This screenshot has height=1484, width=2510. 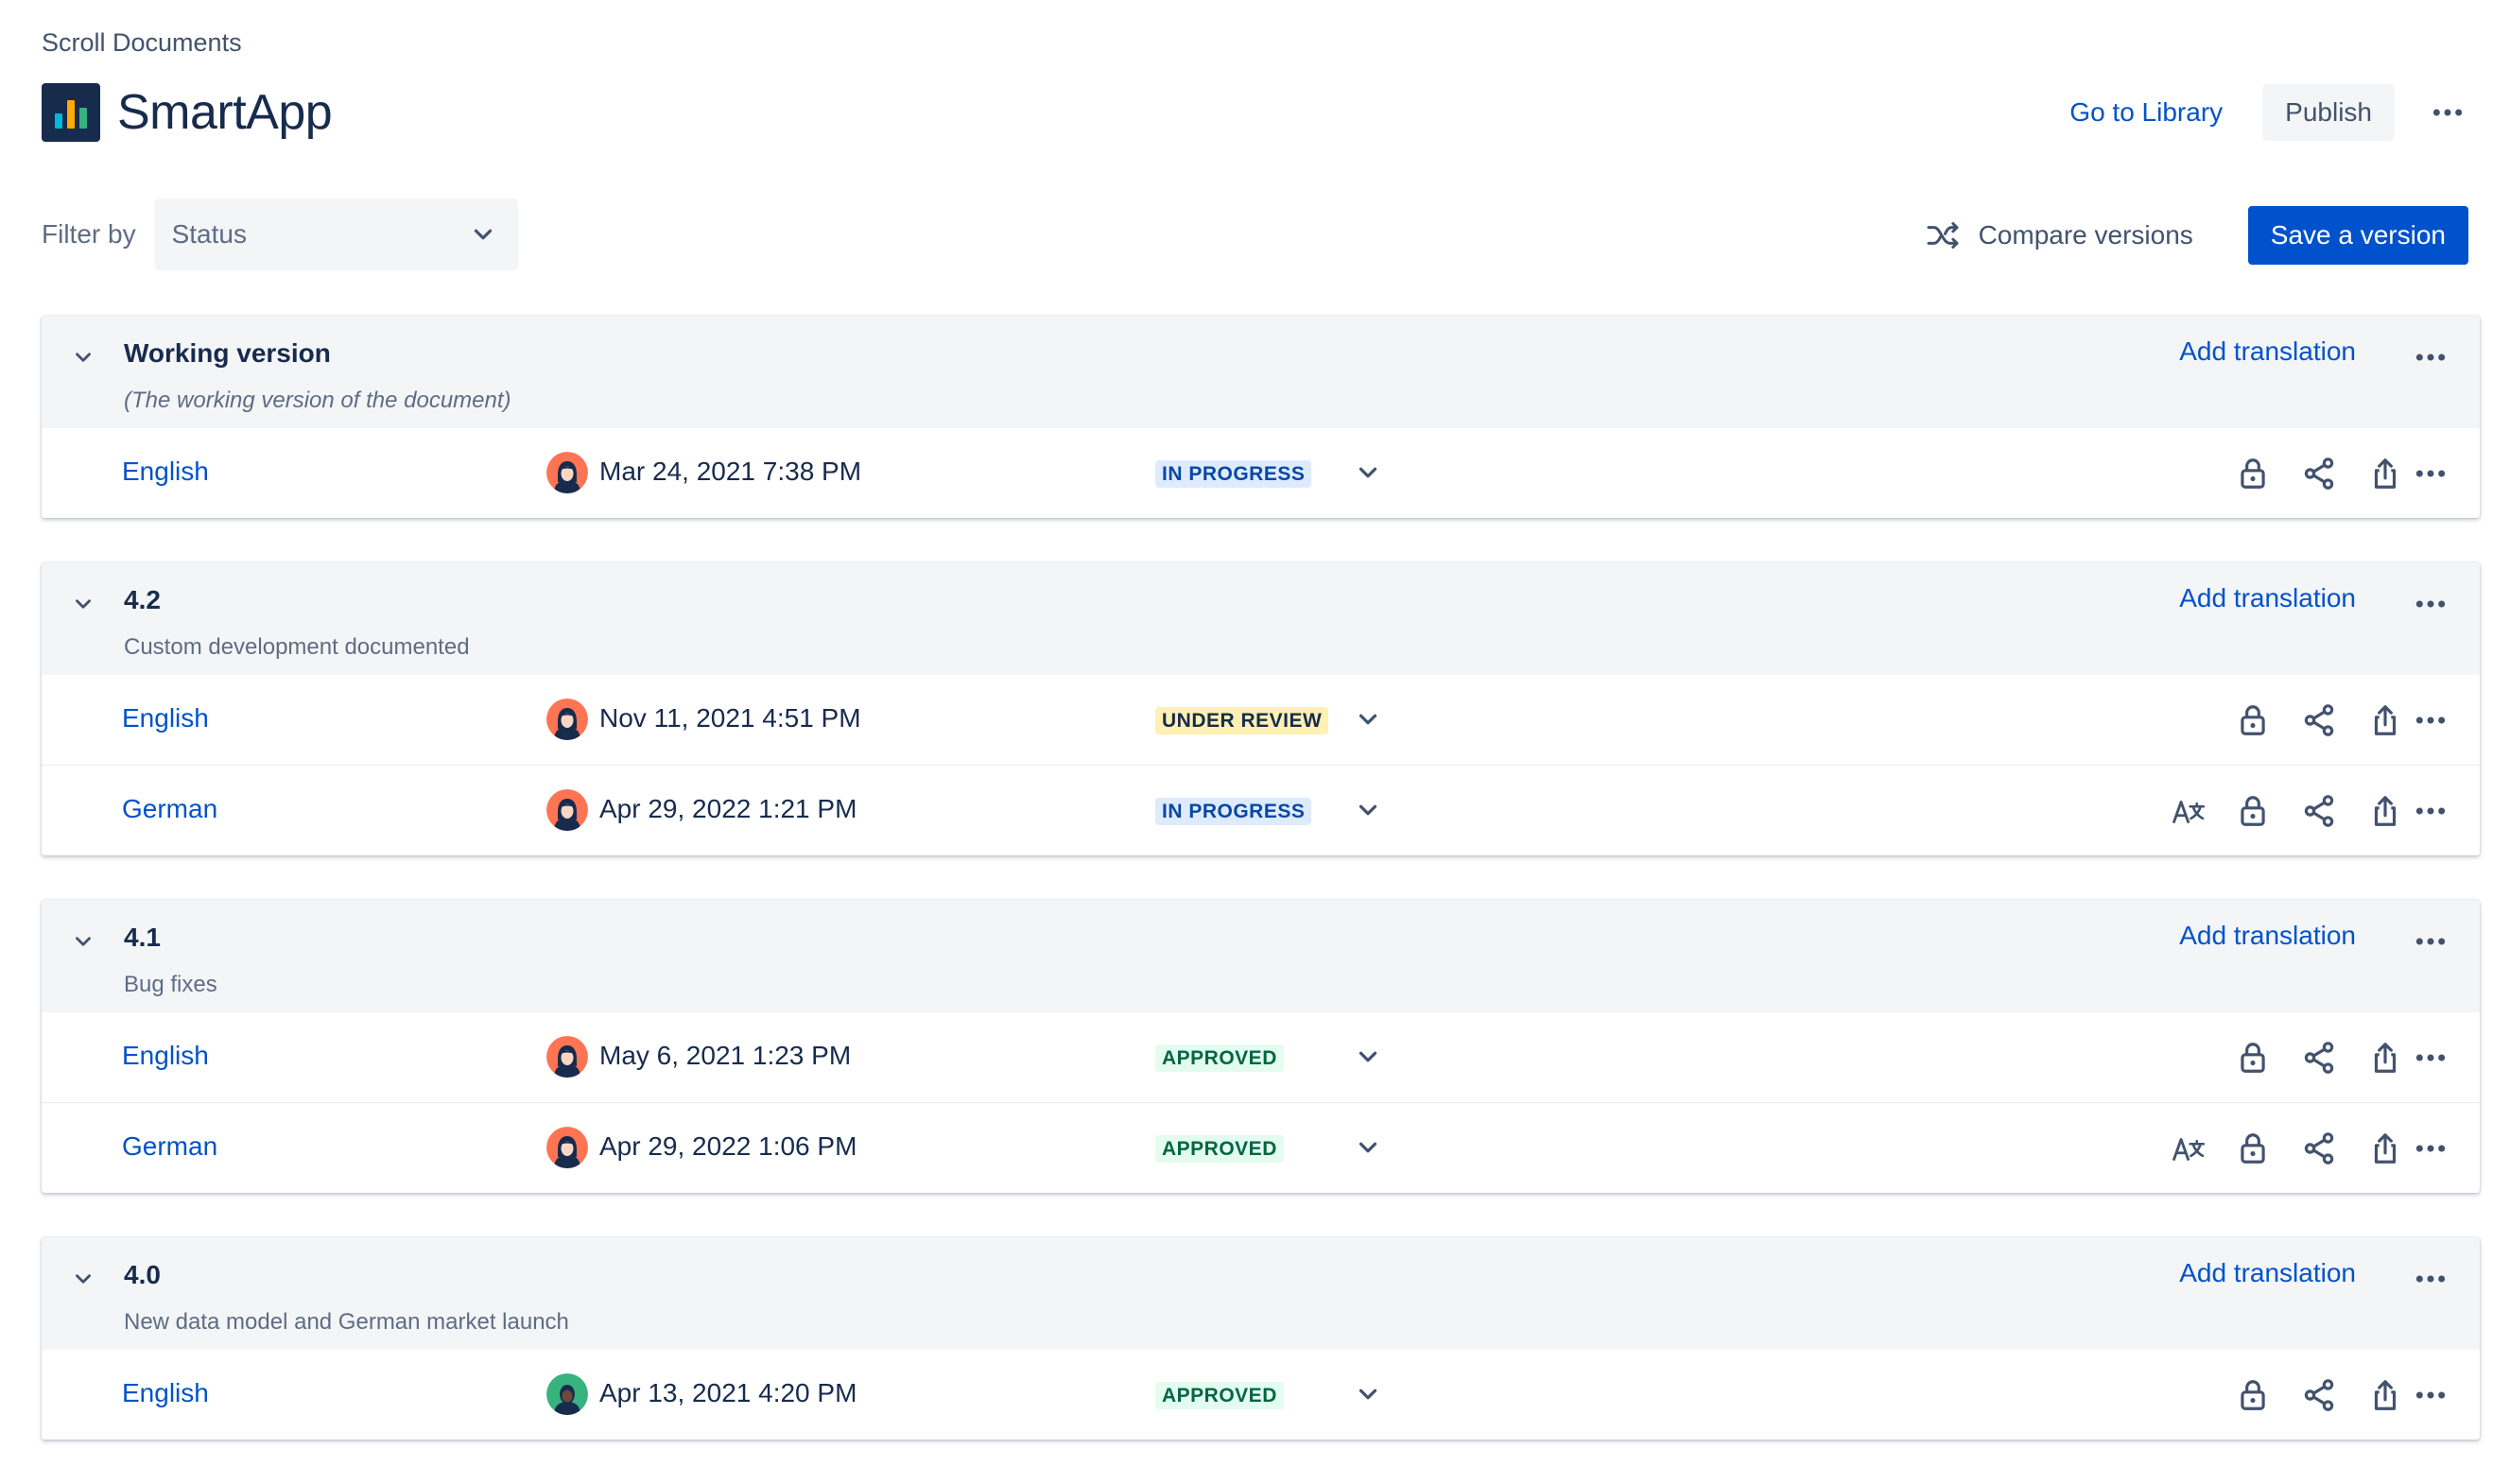 I want to click on version-date: Apr 29, 2022 1:21 PM, so click(x=728, y=809).